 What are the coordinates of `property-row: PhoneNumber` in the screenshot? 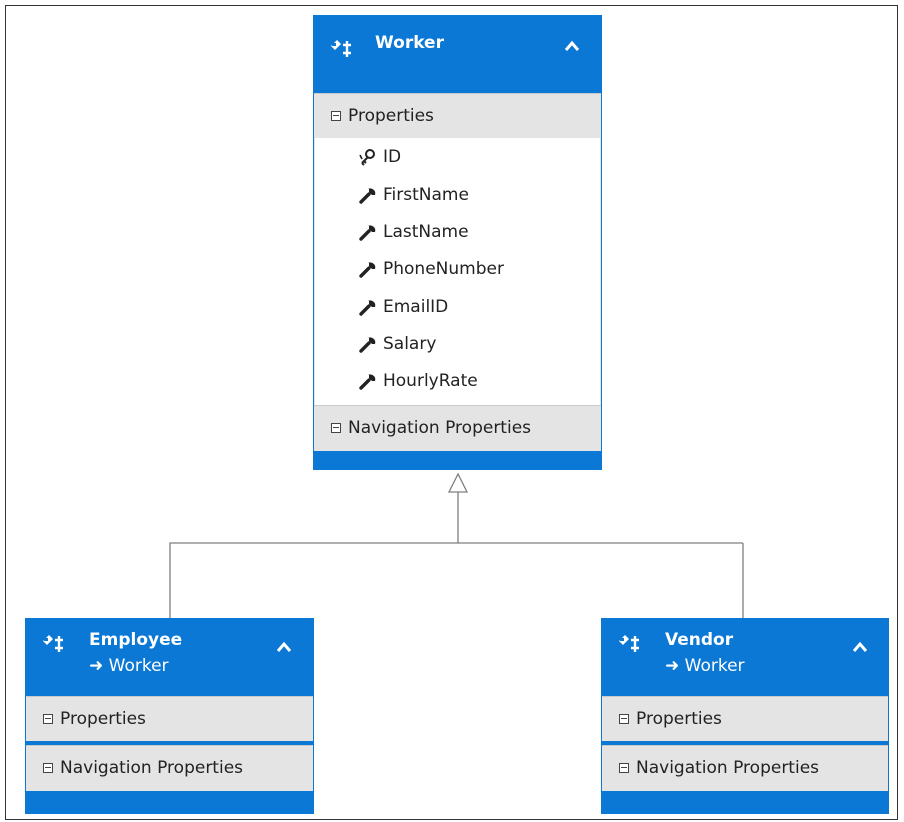 It's located at (431, 269).